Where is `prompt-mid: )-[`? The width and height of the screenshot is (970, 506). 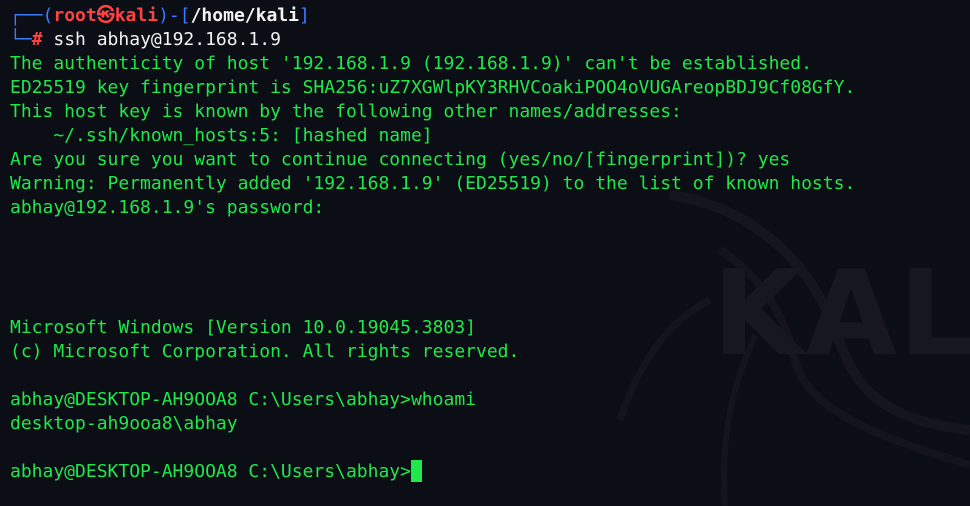
prompt-mid: )-[ is located at coordinates (174, 15).